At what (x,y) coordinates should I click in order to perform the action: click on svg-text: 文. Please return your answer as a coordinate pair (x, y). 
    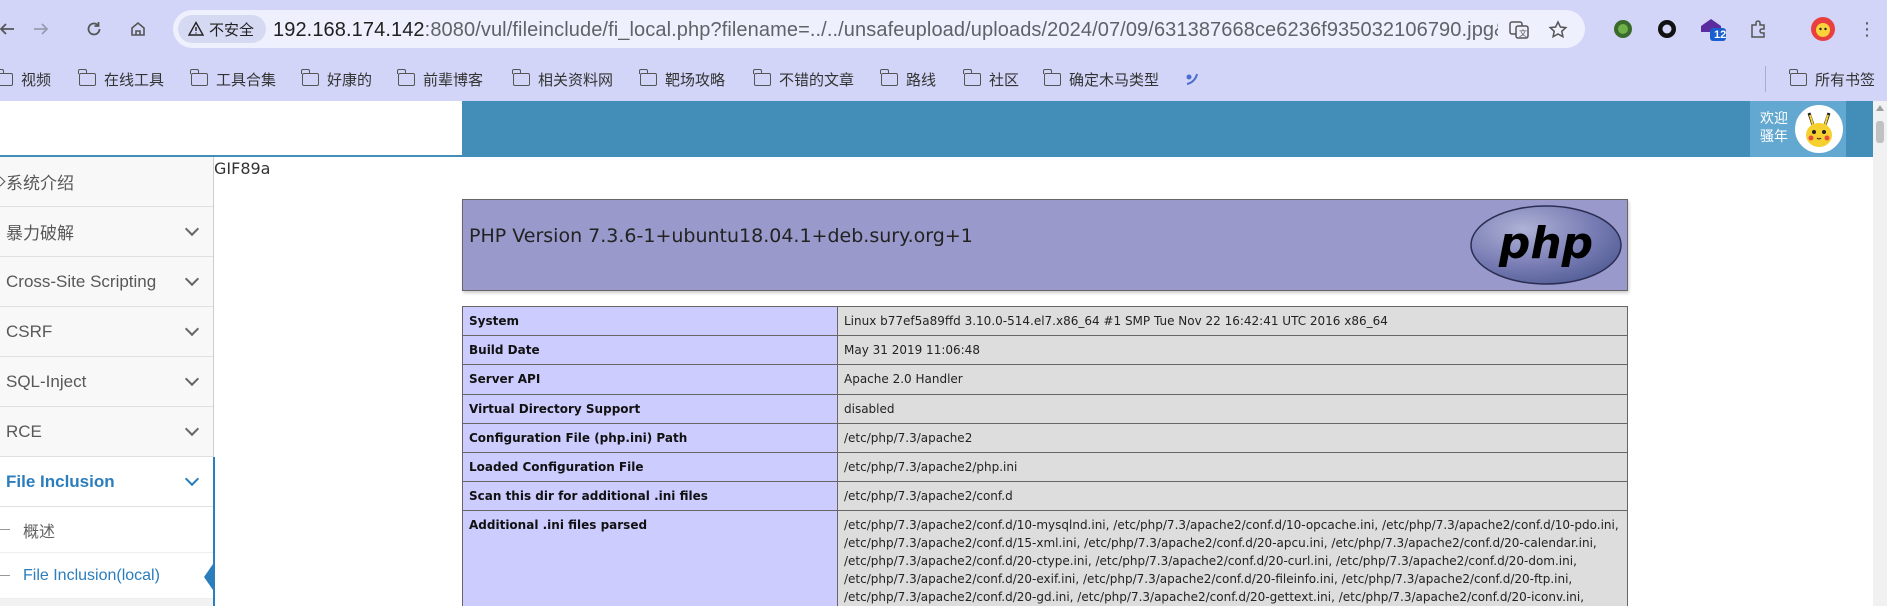
    Looking at the image, I should click on (1523, 33).